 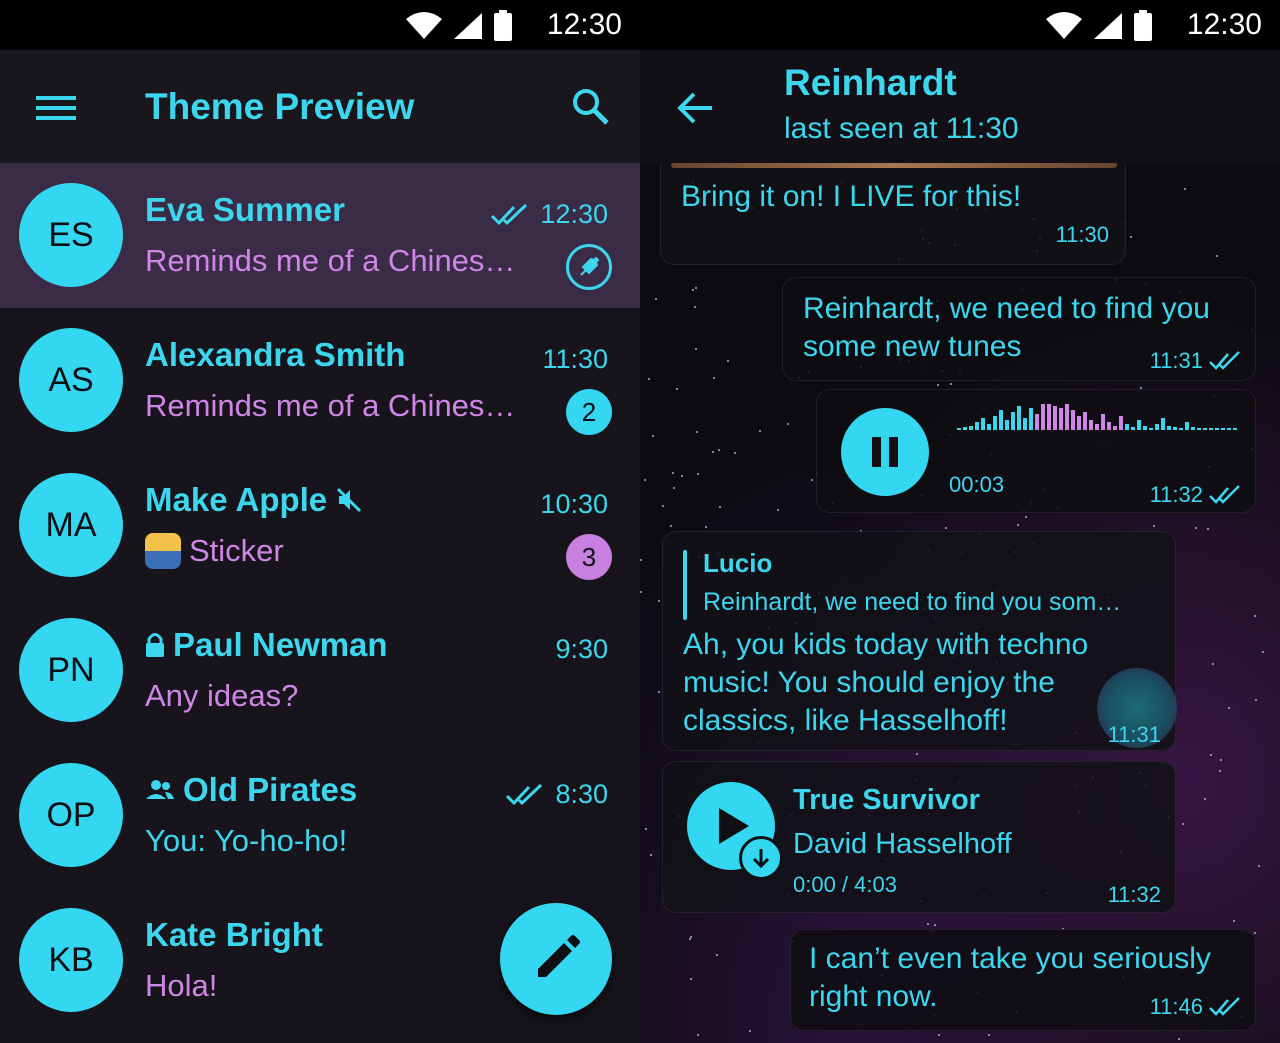 I want to click on chat-time: 11:30, so click(x=575, y=359).